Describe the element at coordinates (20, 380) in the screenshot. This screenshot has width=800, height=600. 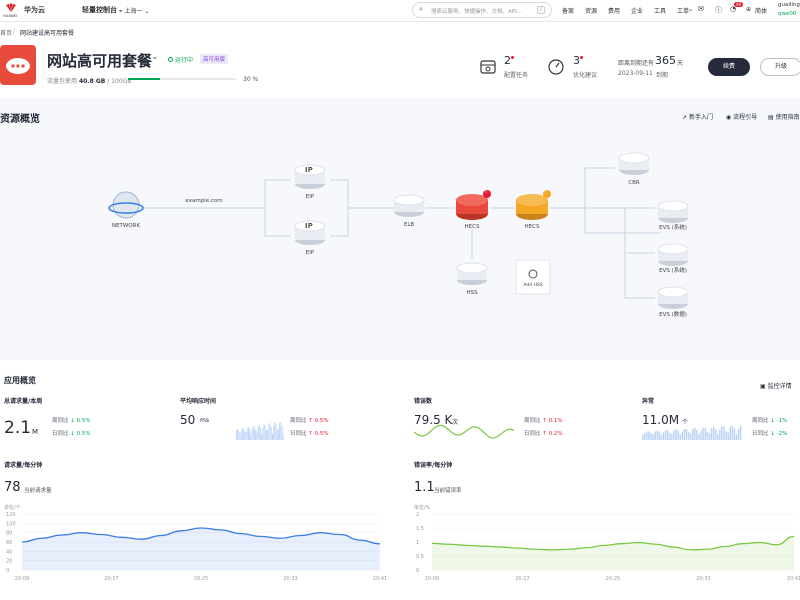
I see `app-overview-title: 应用概览` at that location.